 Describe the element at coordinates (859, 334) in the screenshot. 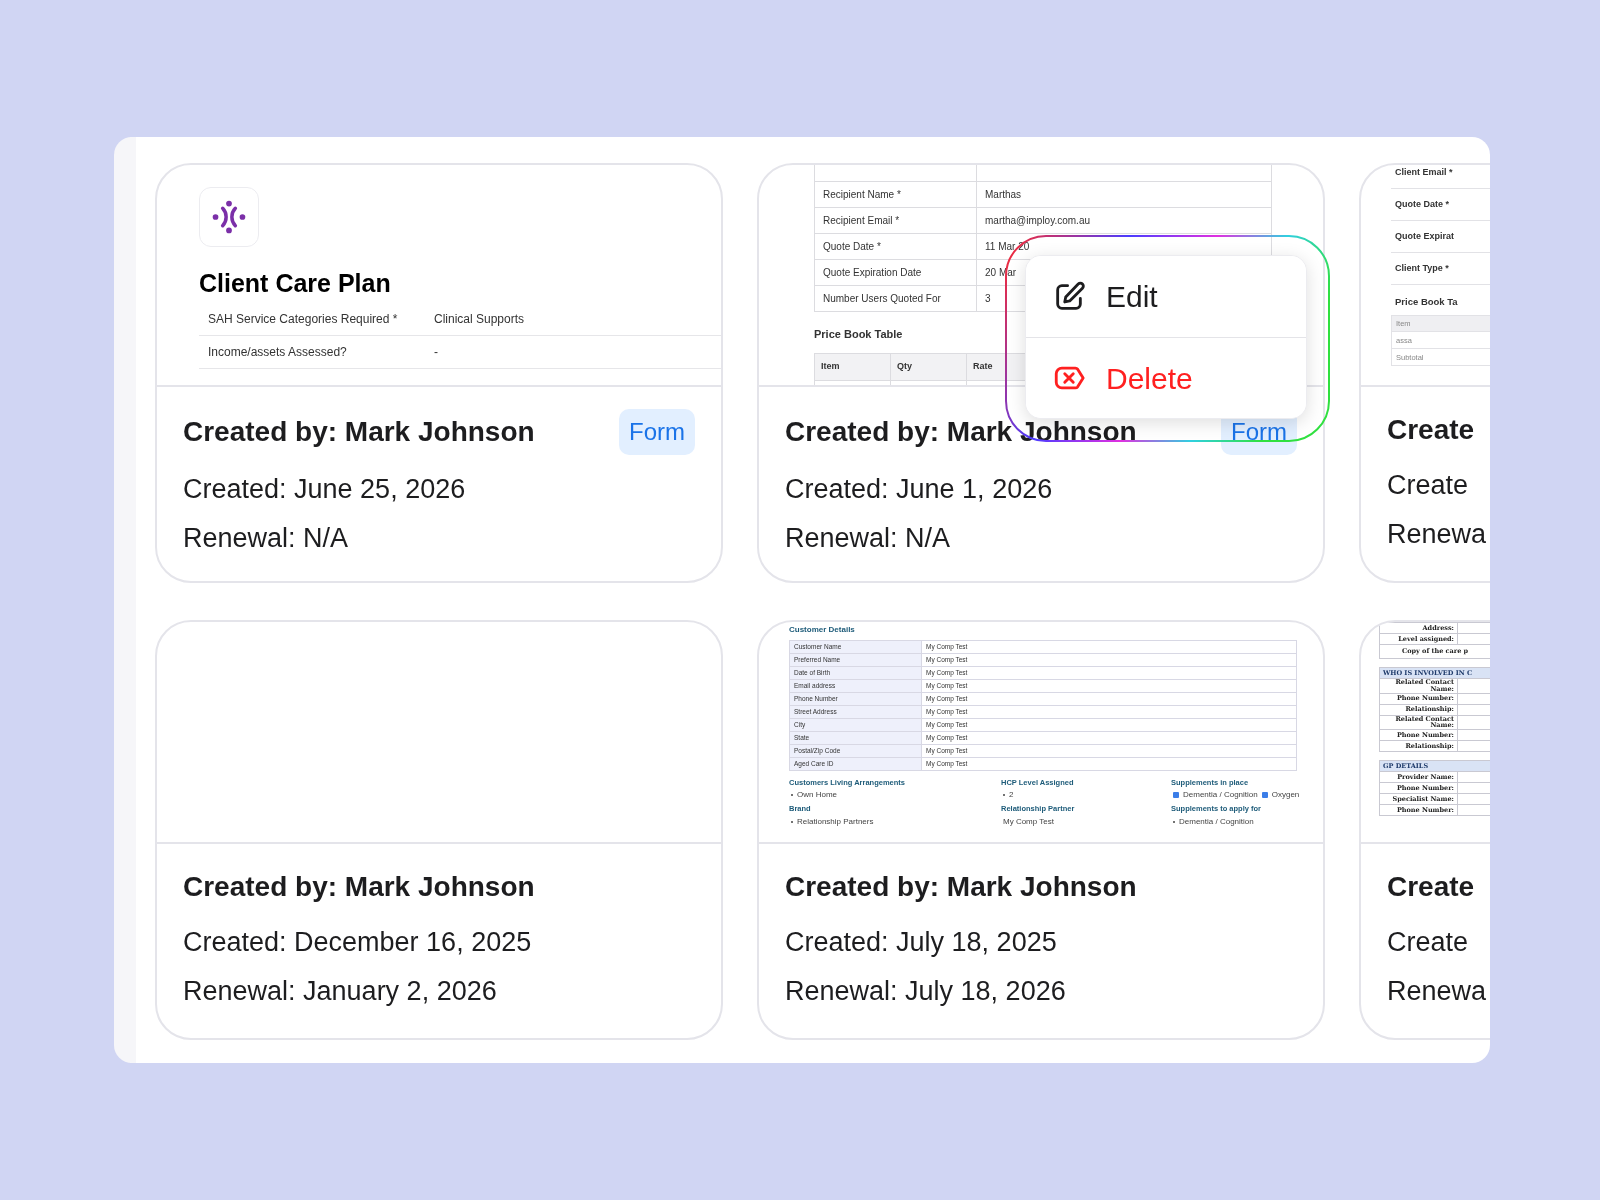

I see `section-heading: Price Book Table` at that location.